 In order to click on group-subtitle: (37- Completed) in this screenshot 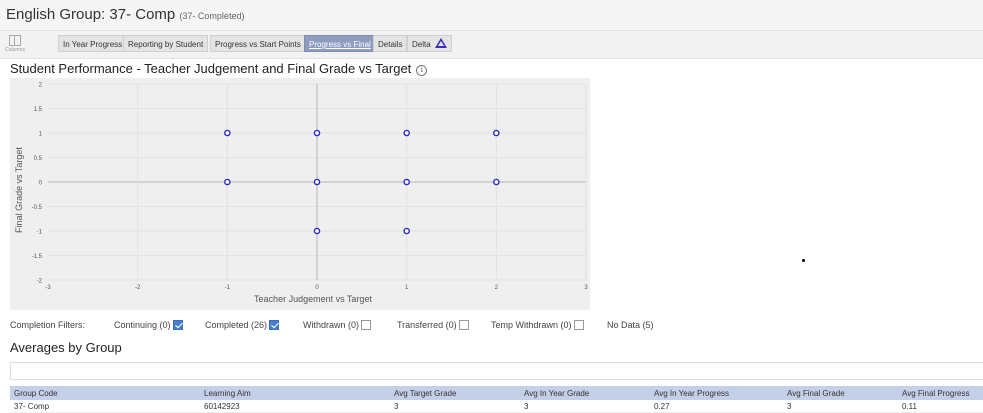, I will do `click(212, 16)`.